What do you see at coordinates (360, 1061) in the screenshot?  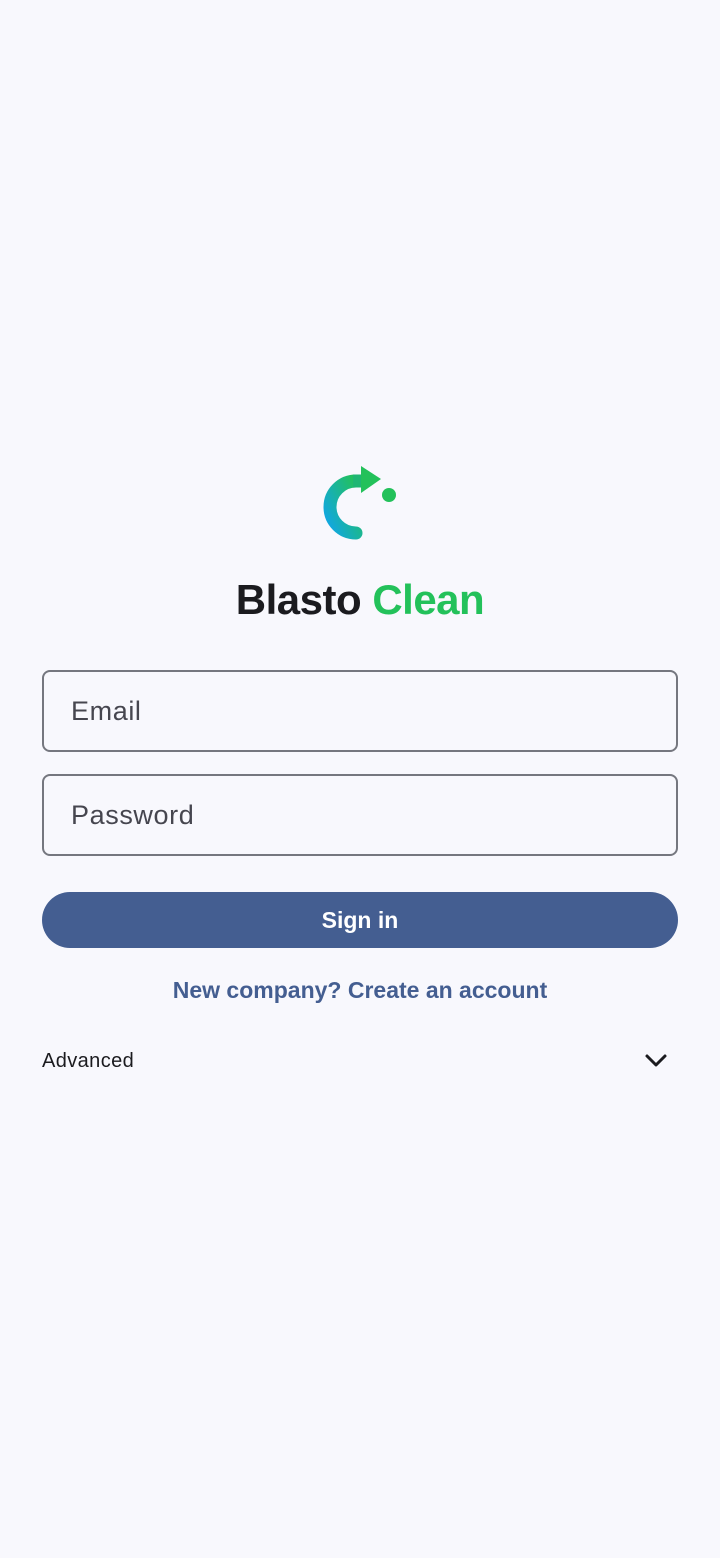 I see `advanced-toggle: Advanced` at bounding box center [360, 1061].